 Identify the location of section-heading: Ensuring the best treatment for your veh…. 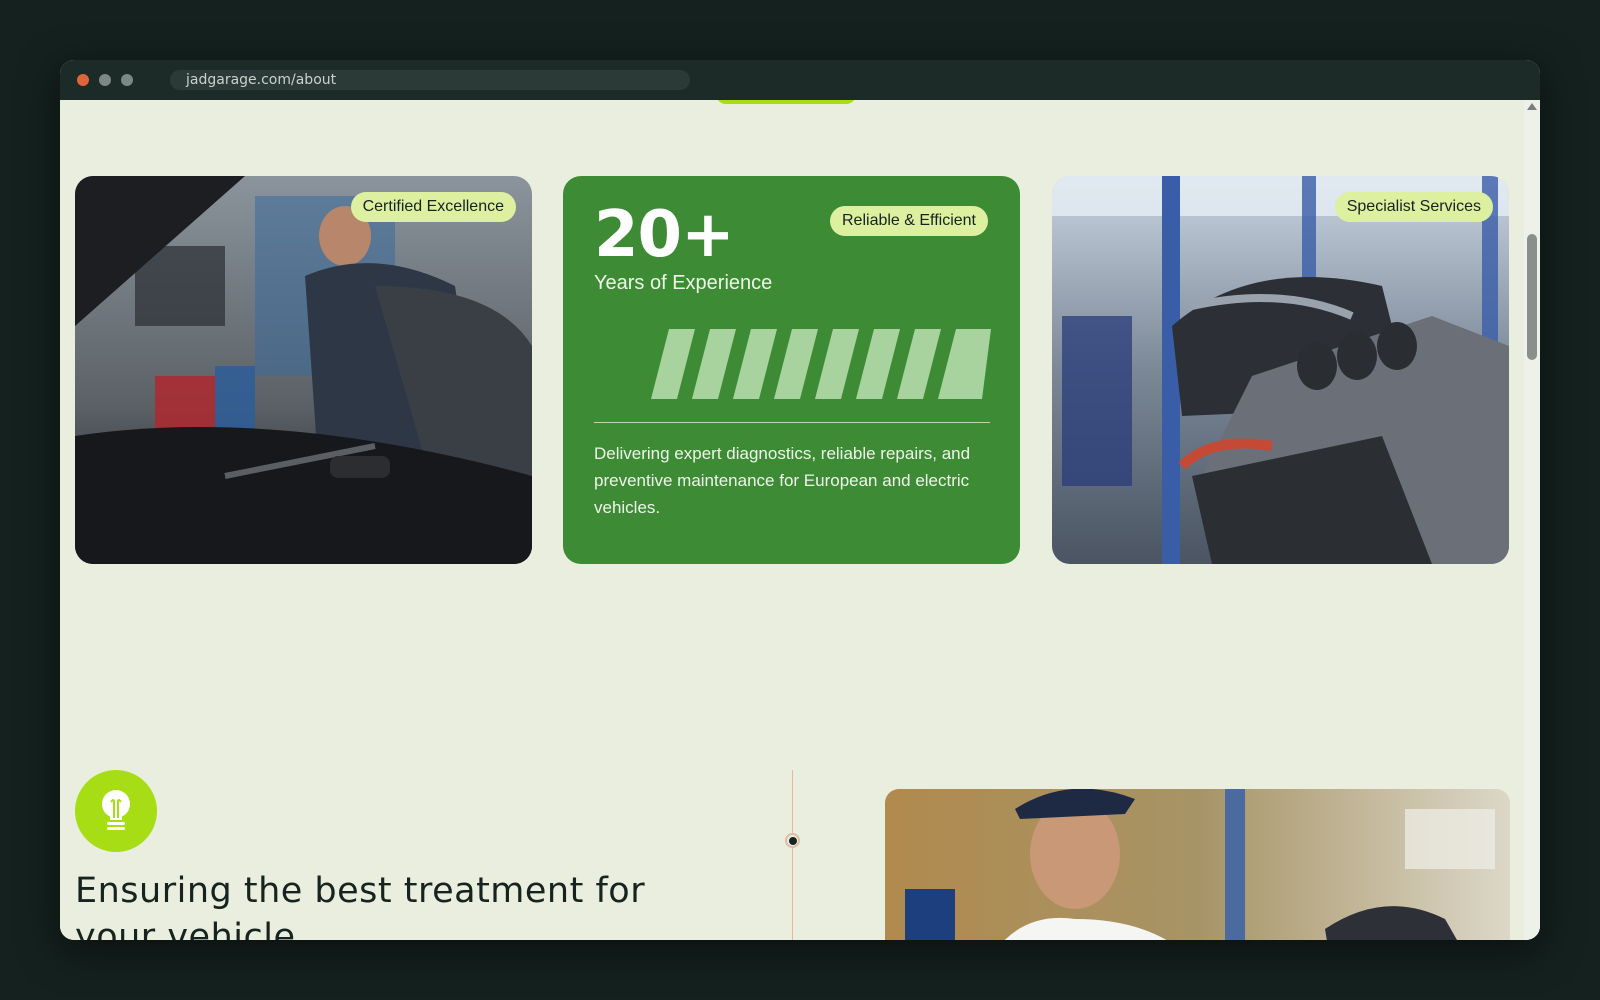
(360, 905).